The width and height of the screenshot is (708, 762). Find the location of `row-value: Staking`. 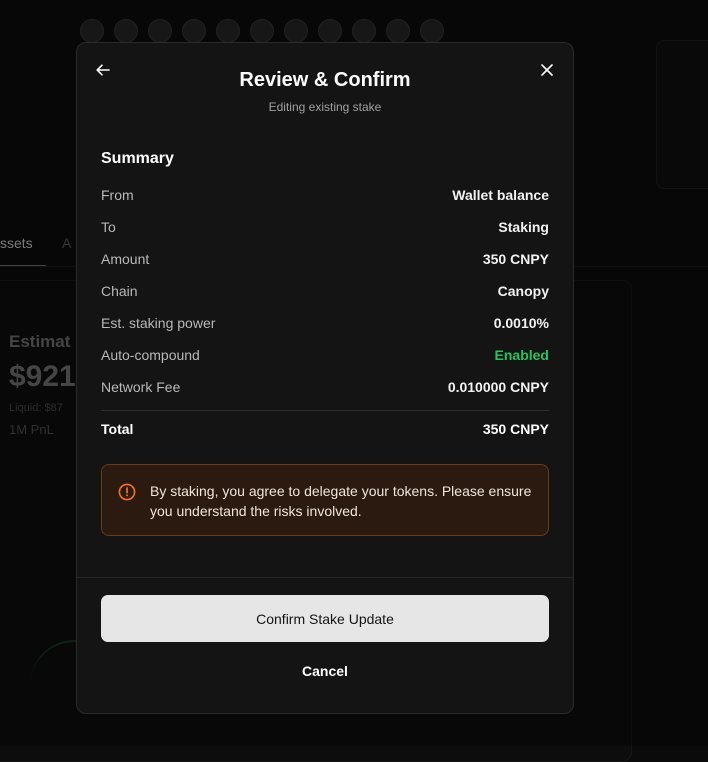

row-value: Staking is located at coordinates (523, 227).